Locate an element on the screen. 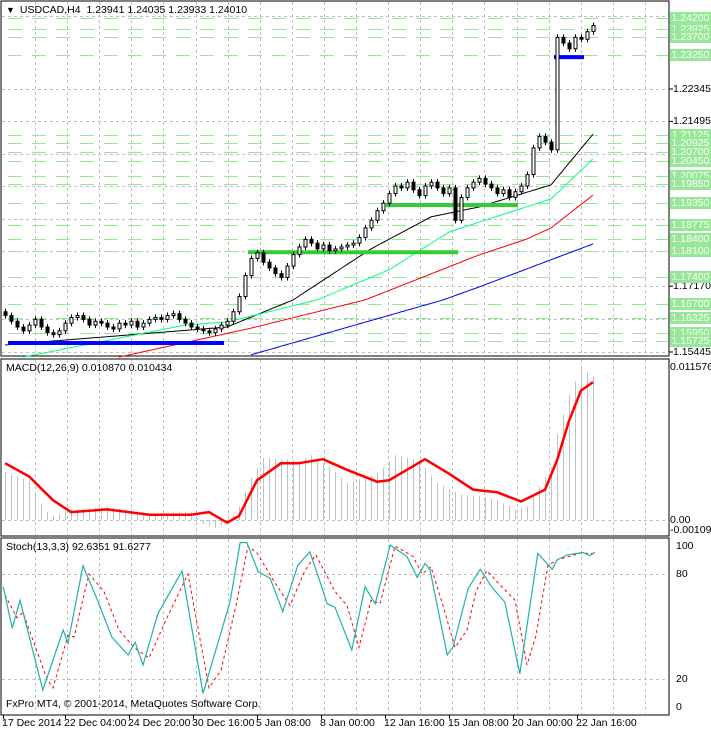 The height and width of the screenshot is (732, 711). stoch-tick-label: 100 is located at coordinates (685, 546).